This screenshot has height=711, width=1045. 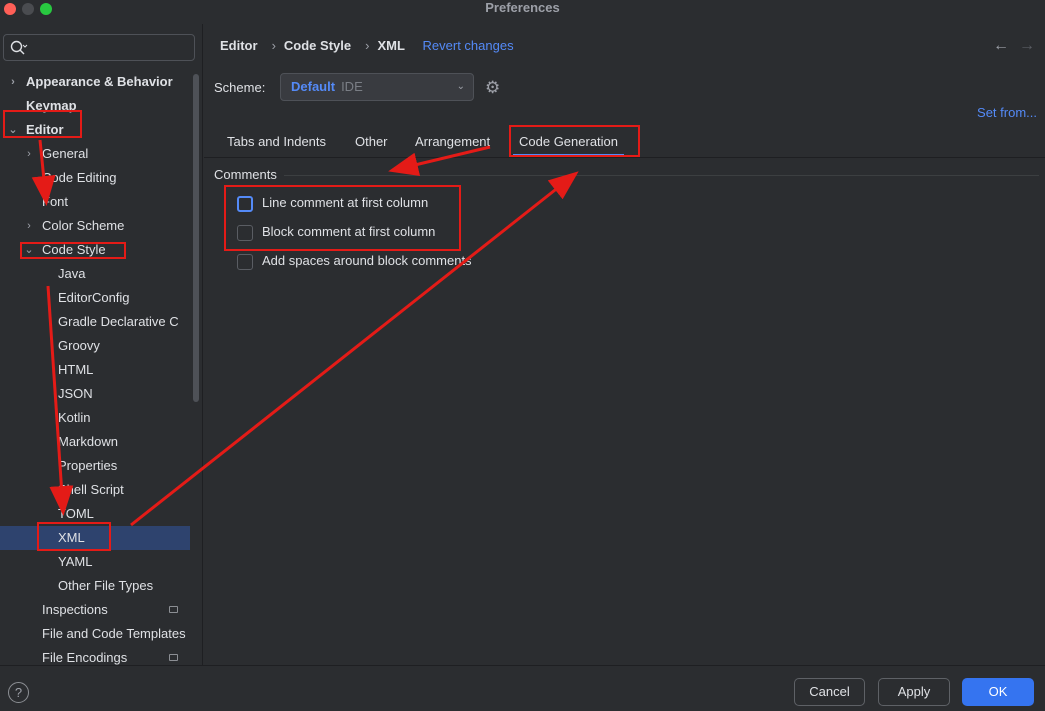 I want to click on back-arrow-icon: ←, so click(x=1001, y=45).